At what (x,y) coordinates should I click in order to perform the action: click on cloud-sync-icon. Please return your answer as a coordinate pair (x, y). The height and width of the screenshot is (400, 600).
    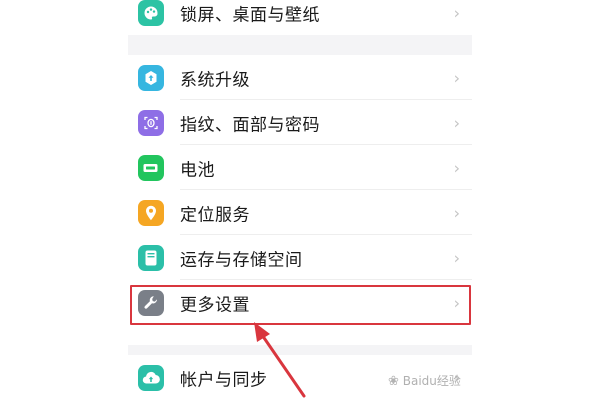
    Looking at the image, I should click on (151, 377).